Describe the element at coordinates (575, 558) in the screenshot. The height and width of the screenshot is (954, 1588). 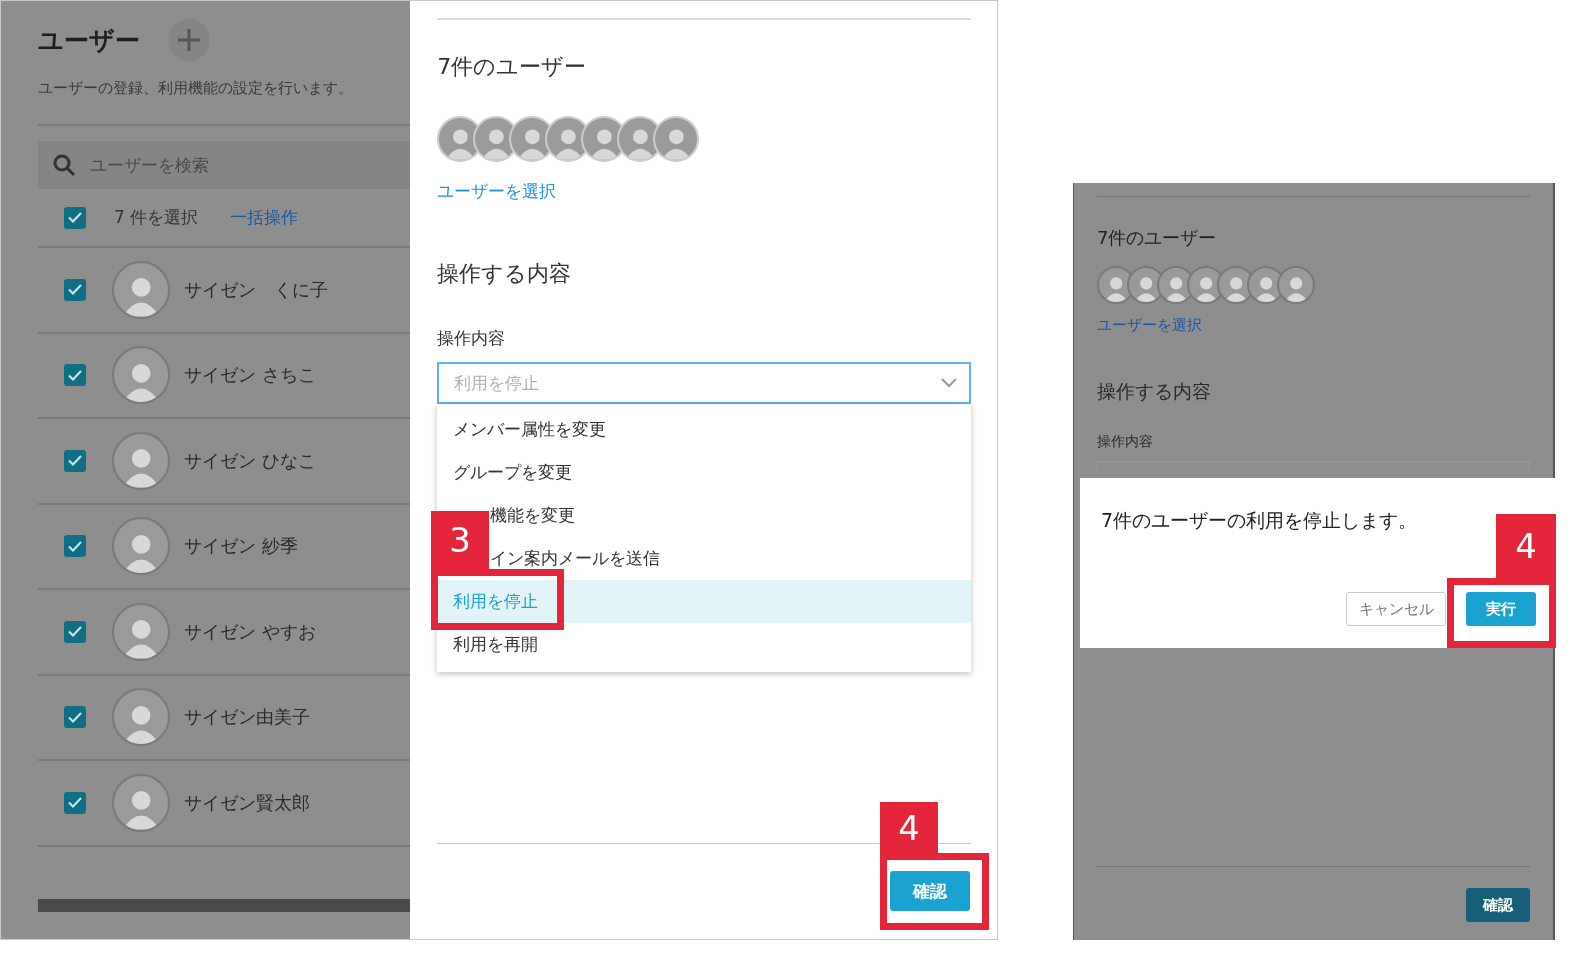
I see `dropdown-option: イン案内メールを送信` at that location.